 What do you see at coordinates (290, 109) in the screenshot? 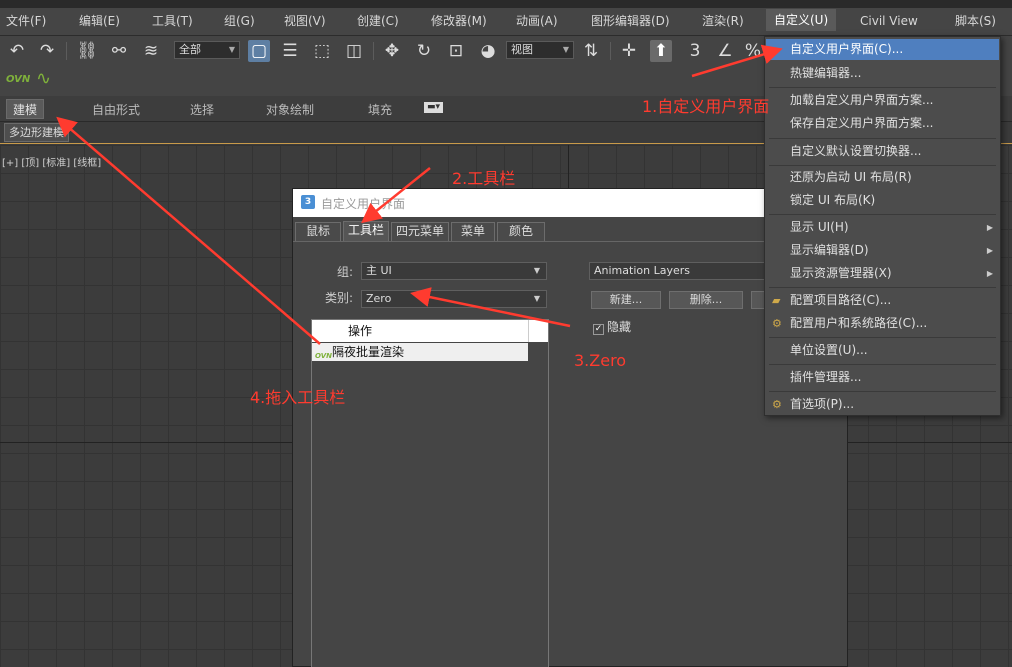
I see `ribbon-tab-object-paint: 对象绘制` at bounding box center [290, 109].